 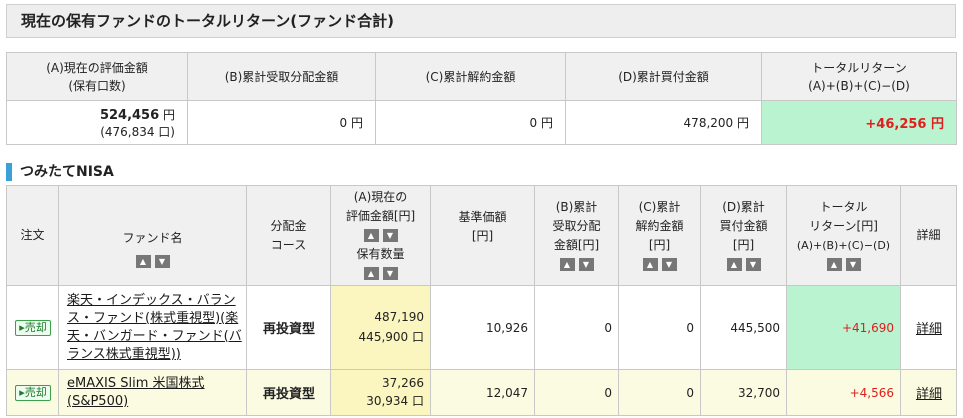 I want to click on eval-amount: 487,190, so click(x=399, y=317).